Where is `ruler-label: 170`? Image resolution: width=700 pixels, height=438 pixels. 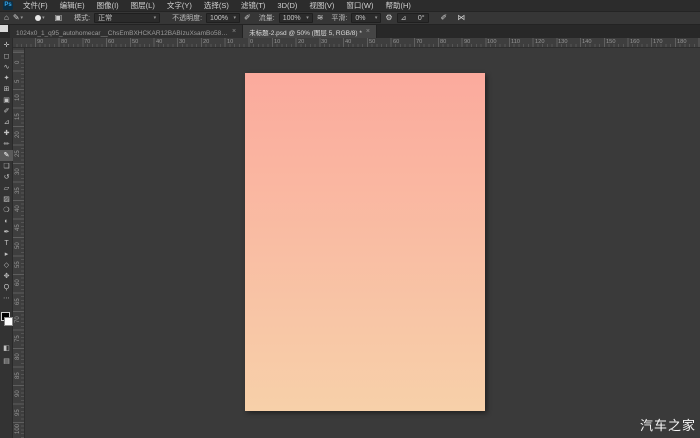
ruler-label: 170 is located at coordinates (658, 42).